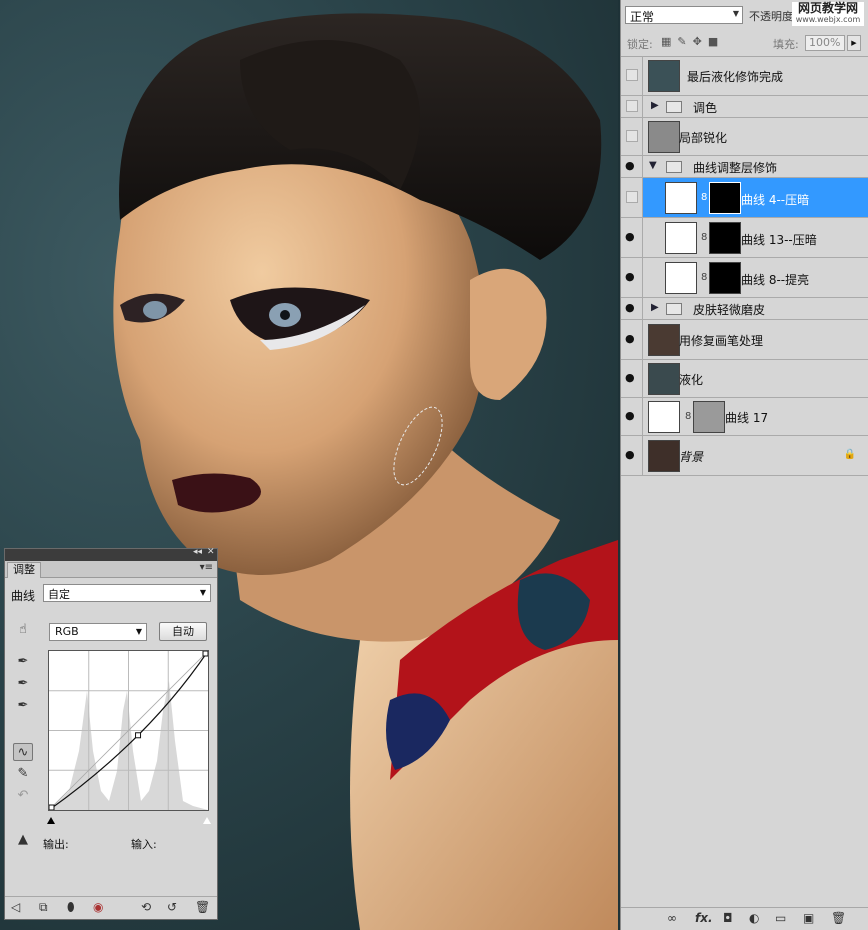  I want to click on layer-group-row: ● ▶ 皮肤轻微磨皮, so click(744, 309).